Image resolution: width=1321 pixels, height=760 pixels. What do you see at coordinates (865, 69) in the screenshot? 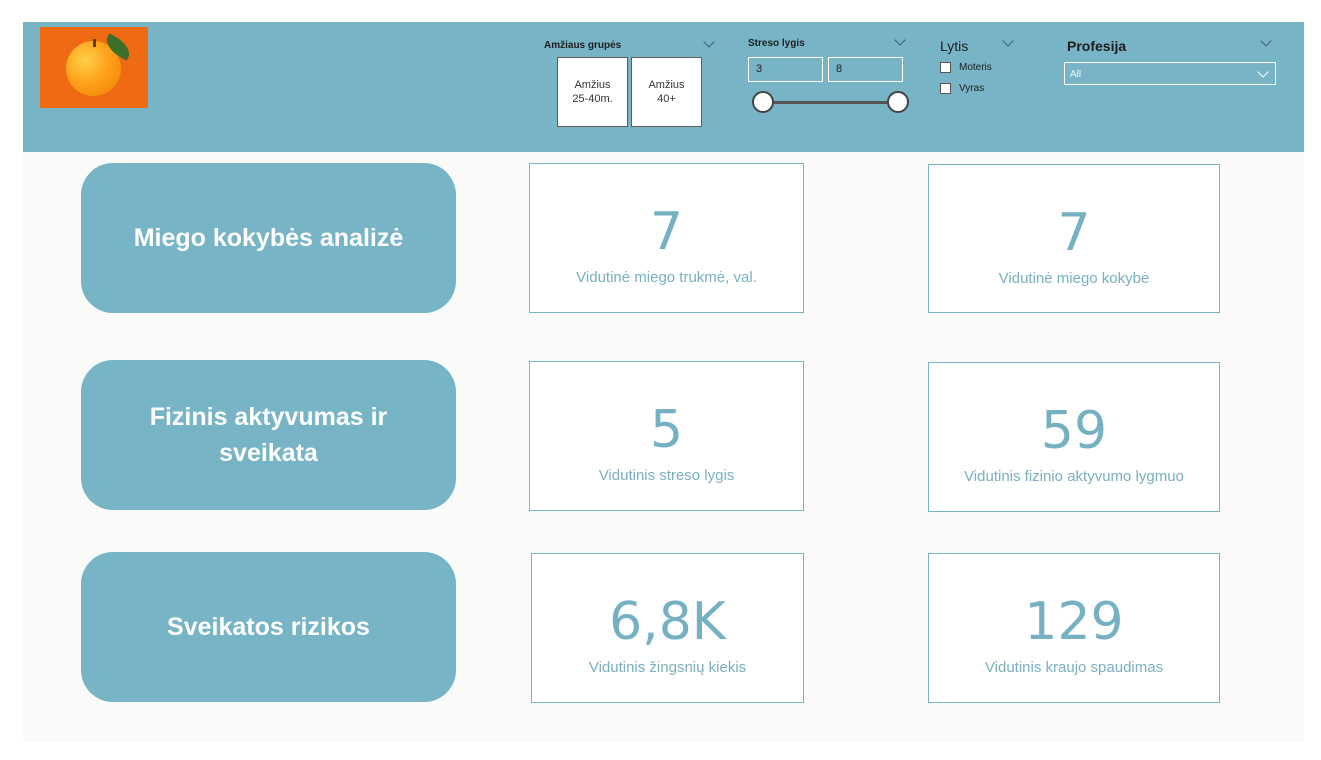
I see `stress-max-input: 8` at bounding box center [865, 69].